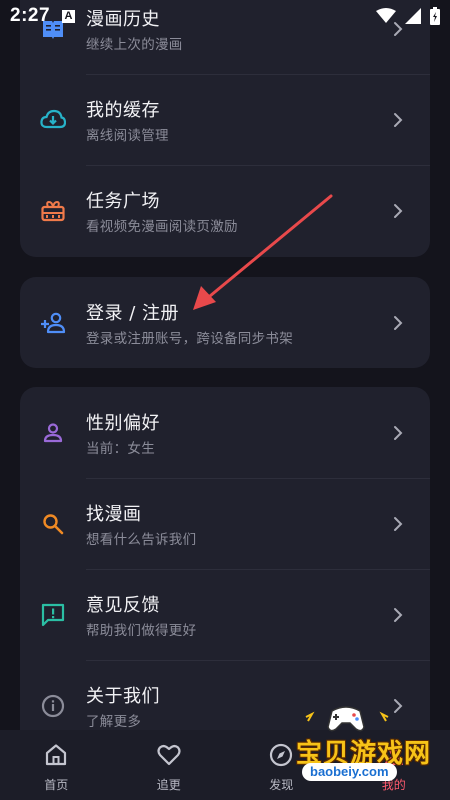 This screenshot has height=800, width=450. What do you see at coordinates (53, 615) in the screenshot?
I see `feedback-icon` at bounding box center [53, 615].